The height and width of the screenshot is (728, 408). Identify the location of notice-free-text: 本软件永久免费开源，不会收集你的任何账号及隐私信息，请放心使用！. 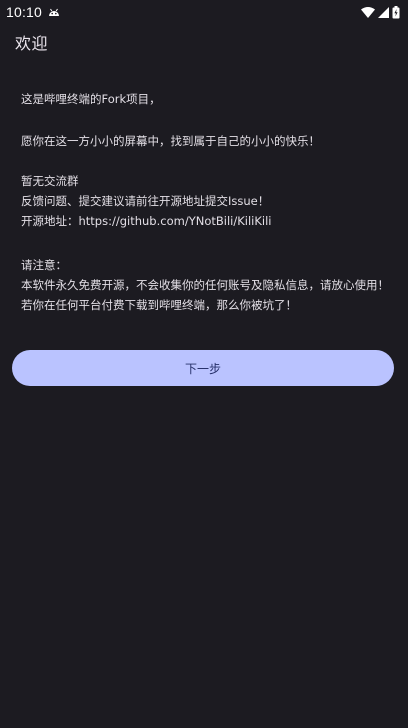
(205, 285).